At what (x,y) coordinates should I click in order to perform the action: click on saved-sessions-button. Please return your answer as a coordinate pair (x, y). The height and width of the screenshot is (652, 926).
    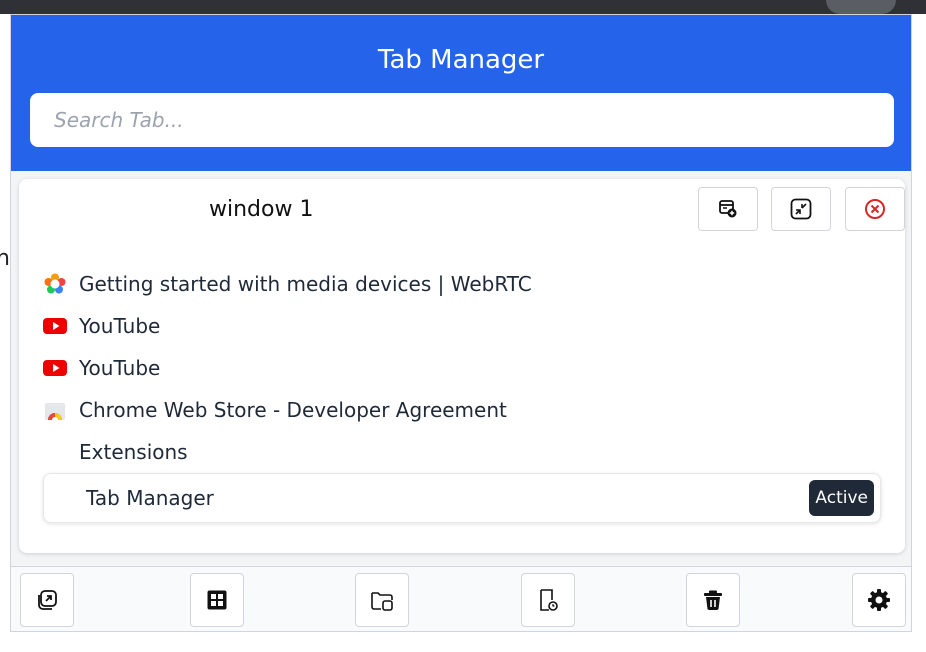
    Looking at the image, I should click on (548, 600).